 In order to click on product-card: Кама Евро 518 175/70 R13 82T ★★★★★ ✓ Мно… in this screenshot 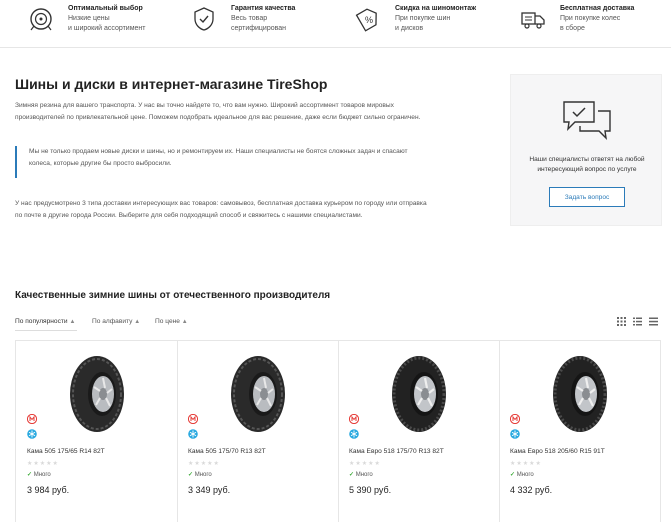, I will do `click(419, 431)`.